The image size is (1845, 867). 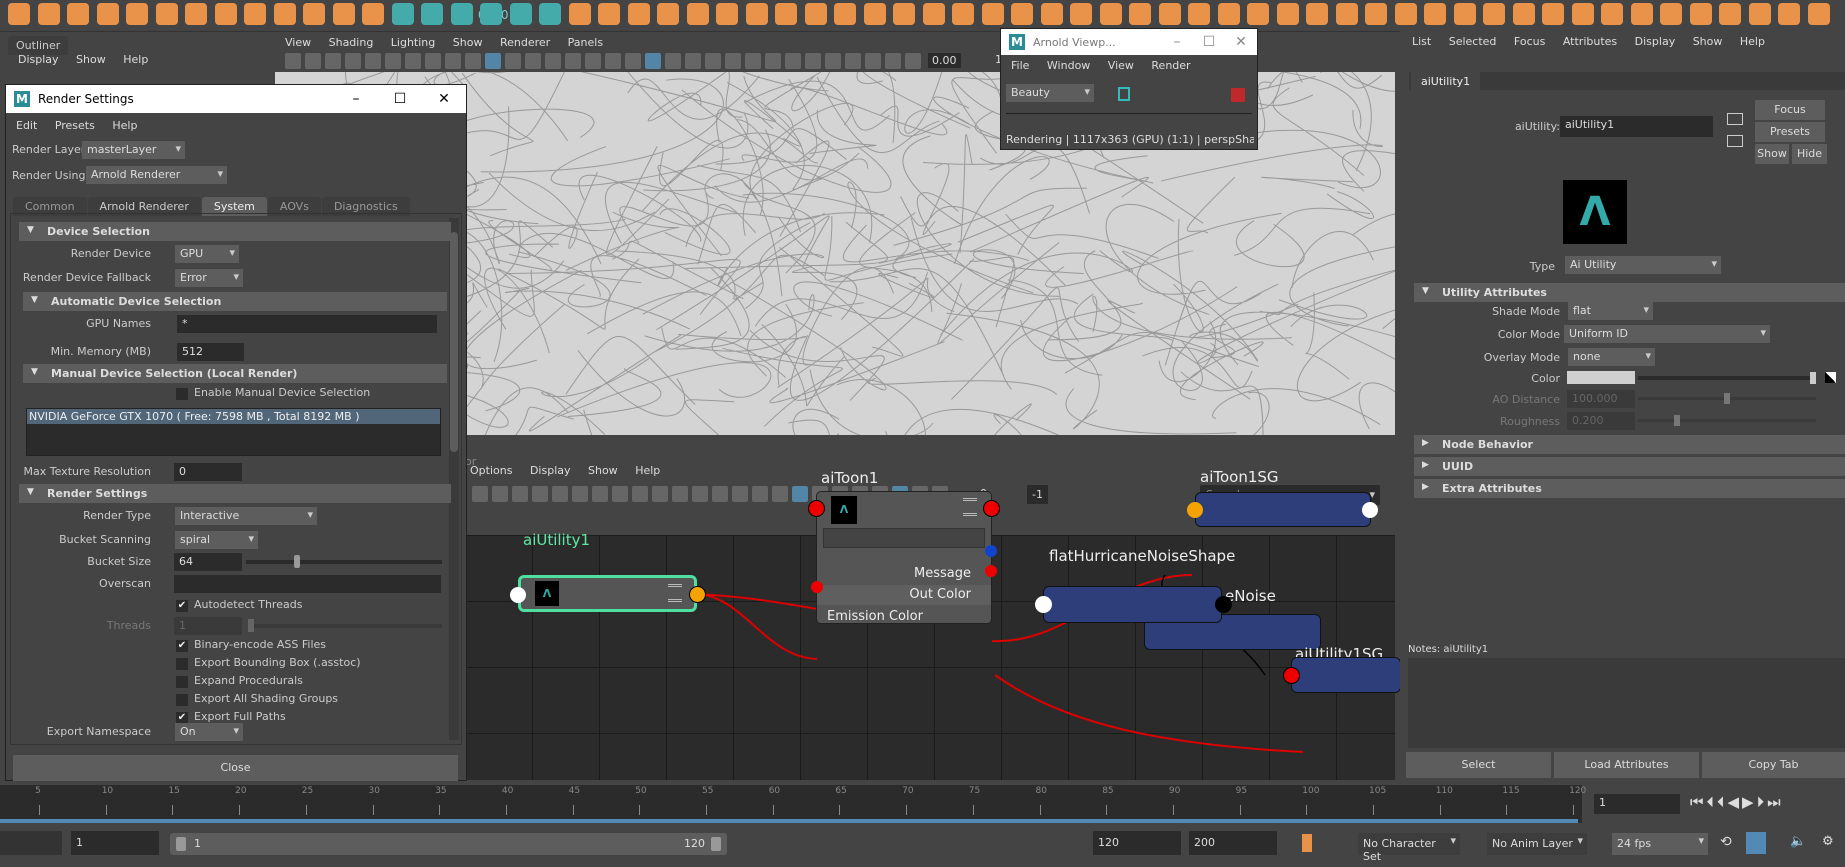 I want to click on color-mode-dropdown: Uniform ID, so click(x=1667, y=334).